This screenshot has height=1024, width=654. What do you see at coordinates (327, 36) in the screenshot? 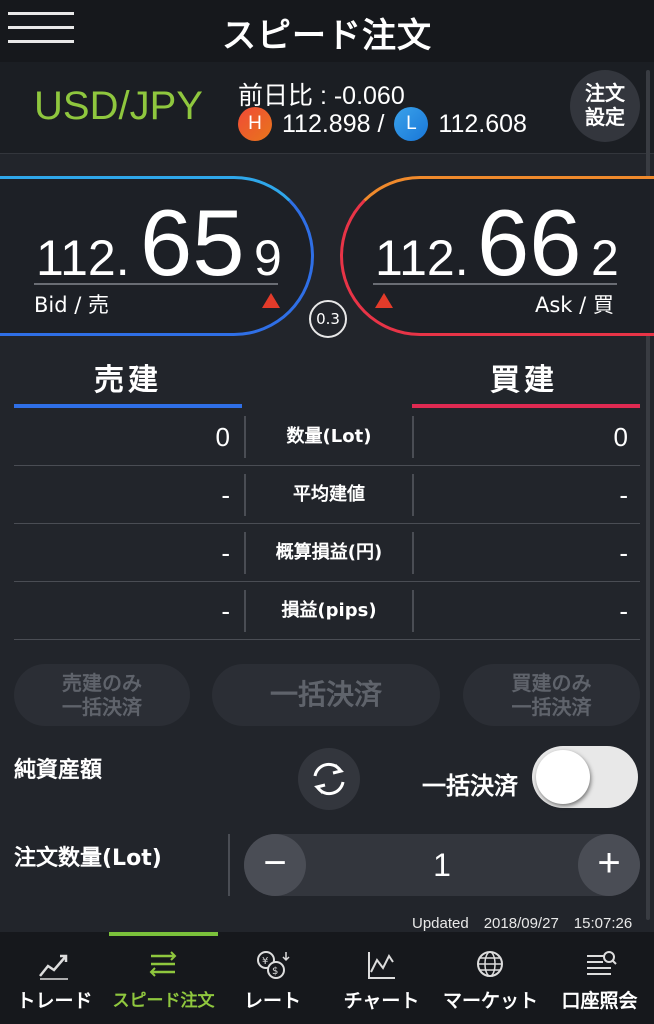
I see `page-title: スピード注文` at bounding box center [327, 36].